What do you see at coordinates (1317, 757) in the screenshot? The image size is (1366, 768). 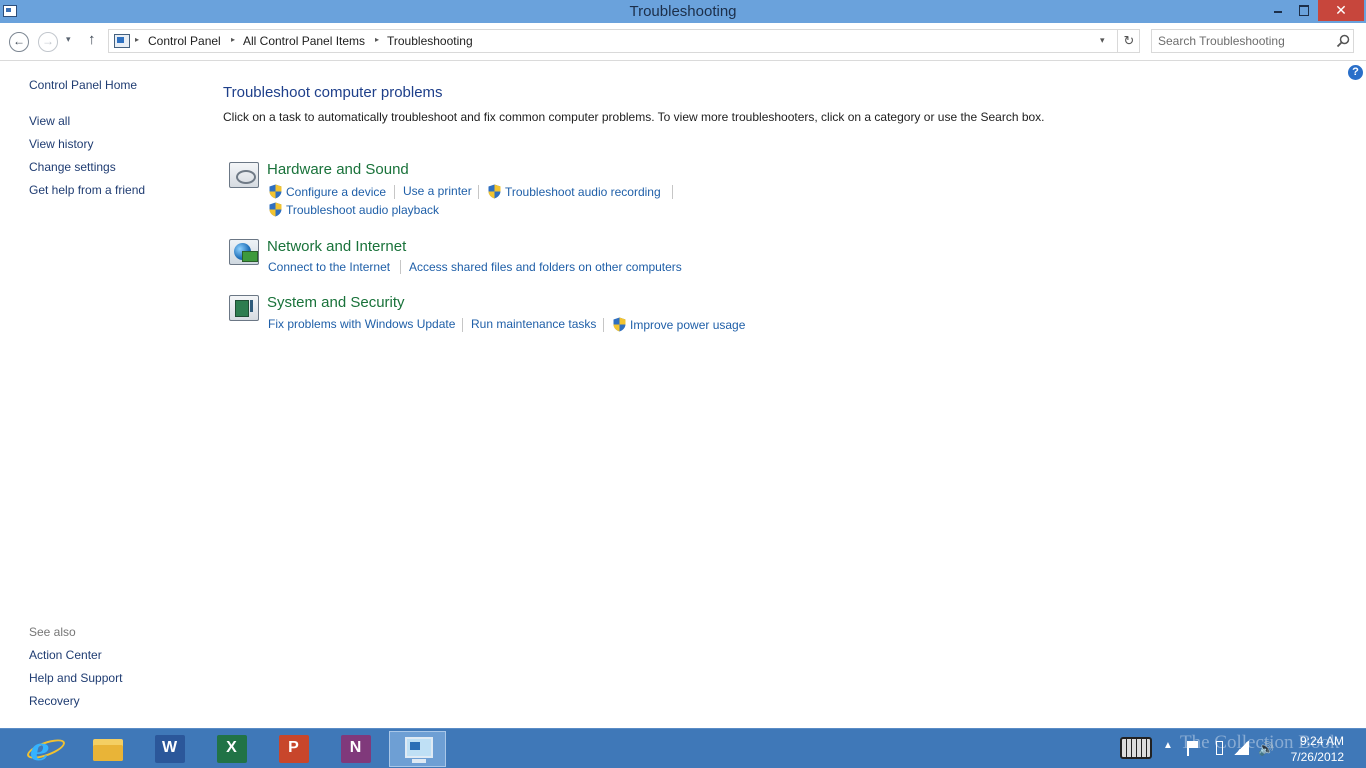 I see `clock-date: 7/26/2012` at bounding box center [1317, 757].